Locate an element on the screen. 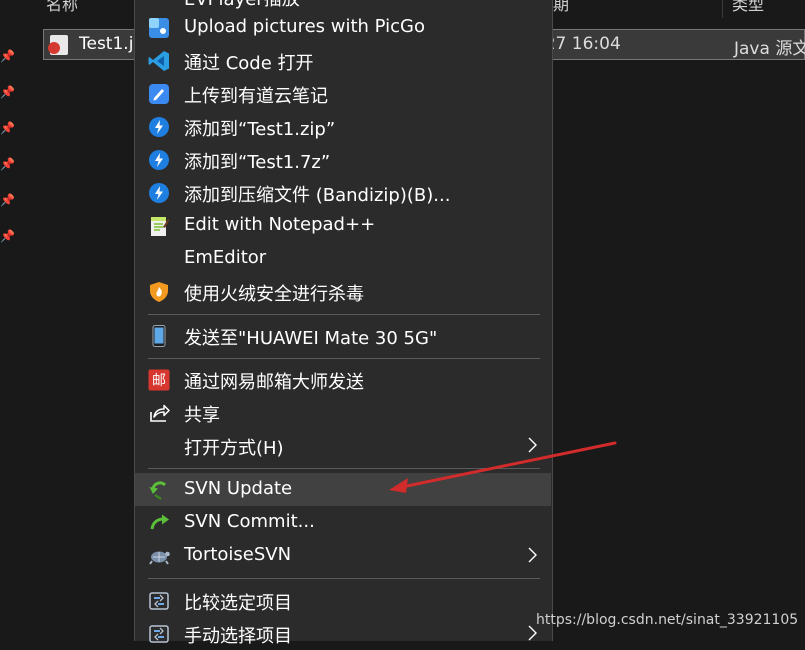 This screenshot has height=650, width=805. watermark-url: https://blog.csdn.net/sinat_33921105 is located at coordinates (667, 620).